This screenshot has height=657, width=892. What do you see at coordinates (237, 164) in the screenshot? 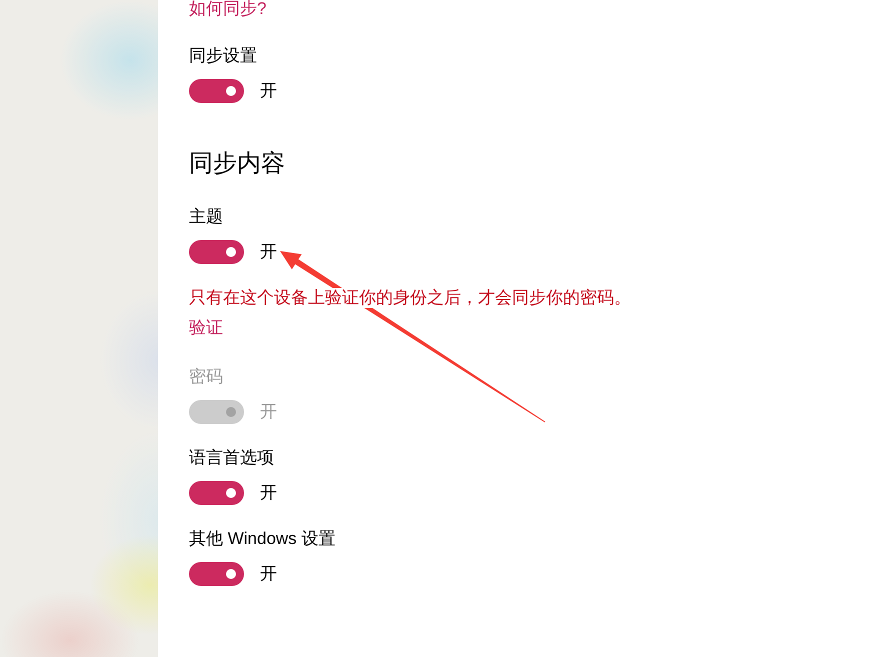
I see `section-heading: 同步内容` at bounding box center [237, 164].